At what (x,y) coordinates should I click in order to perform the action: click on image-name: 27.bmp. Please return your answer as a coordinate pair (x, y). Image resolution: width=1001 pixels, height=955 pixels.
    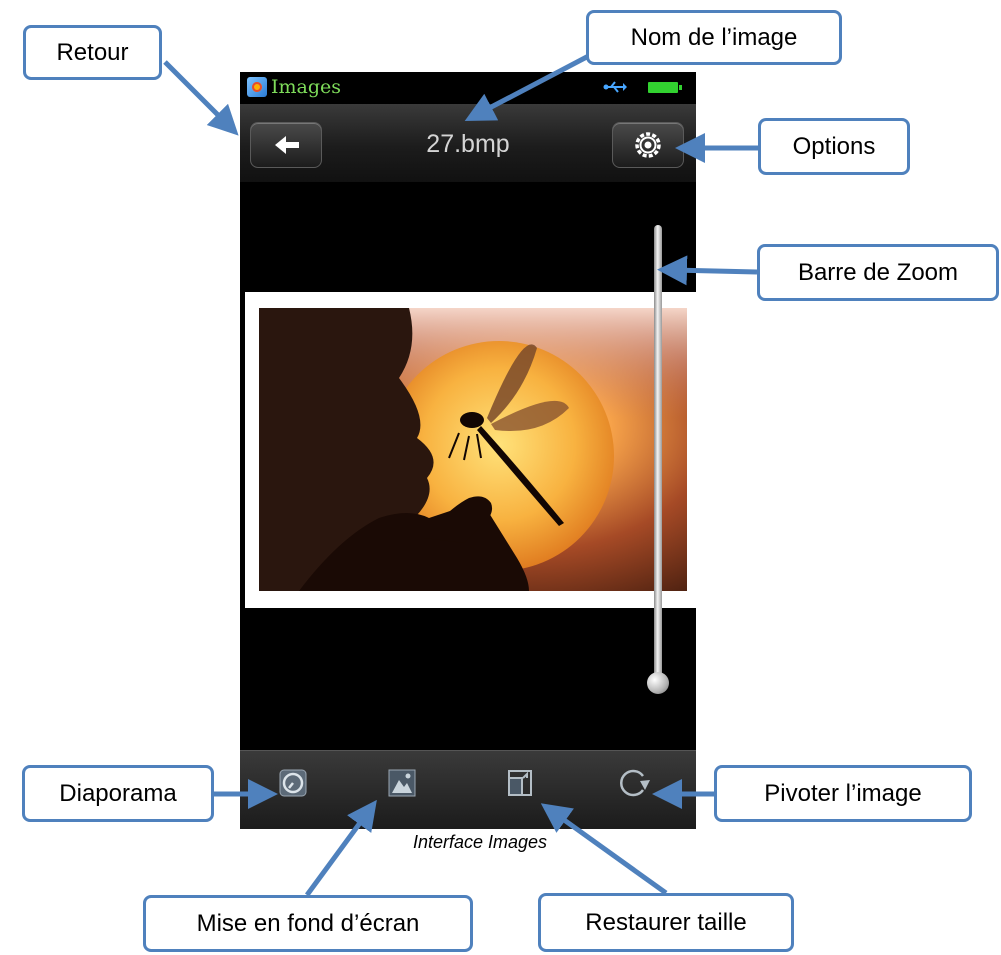
    Looking at the image, I should click on (468, 144).